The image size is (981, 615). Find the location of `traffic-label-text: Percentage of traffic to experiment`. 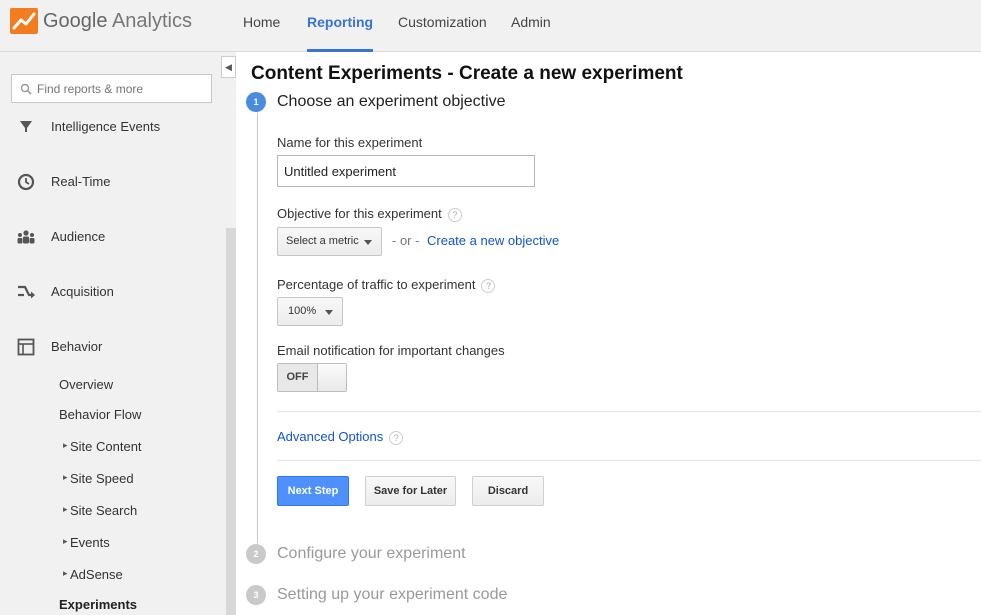

traffic-label-text: Percentage of traffic to experiment is located at coordinates (376, 284).